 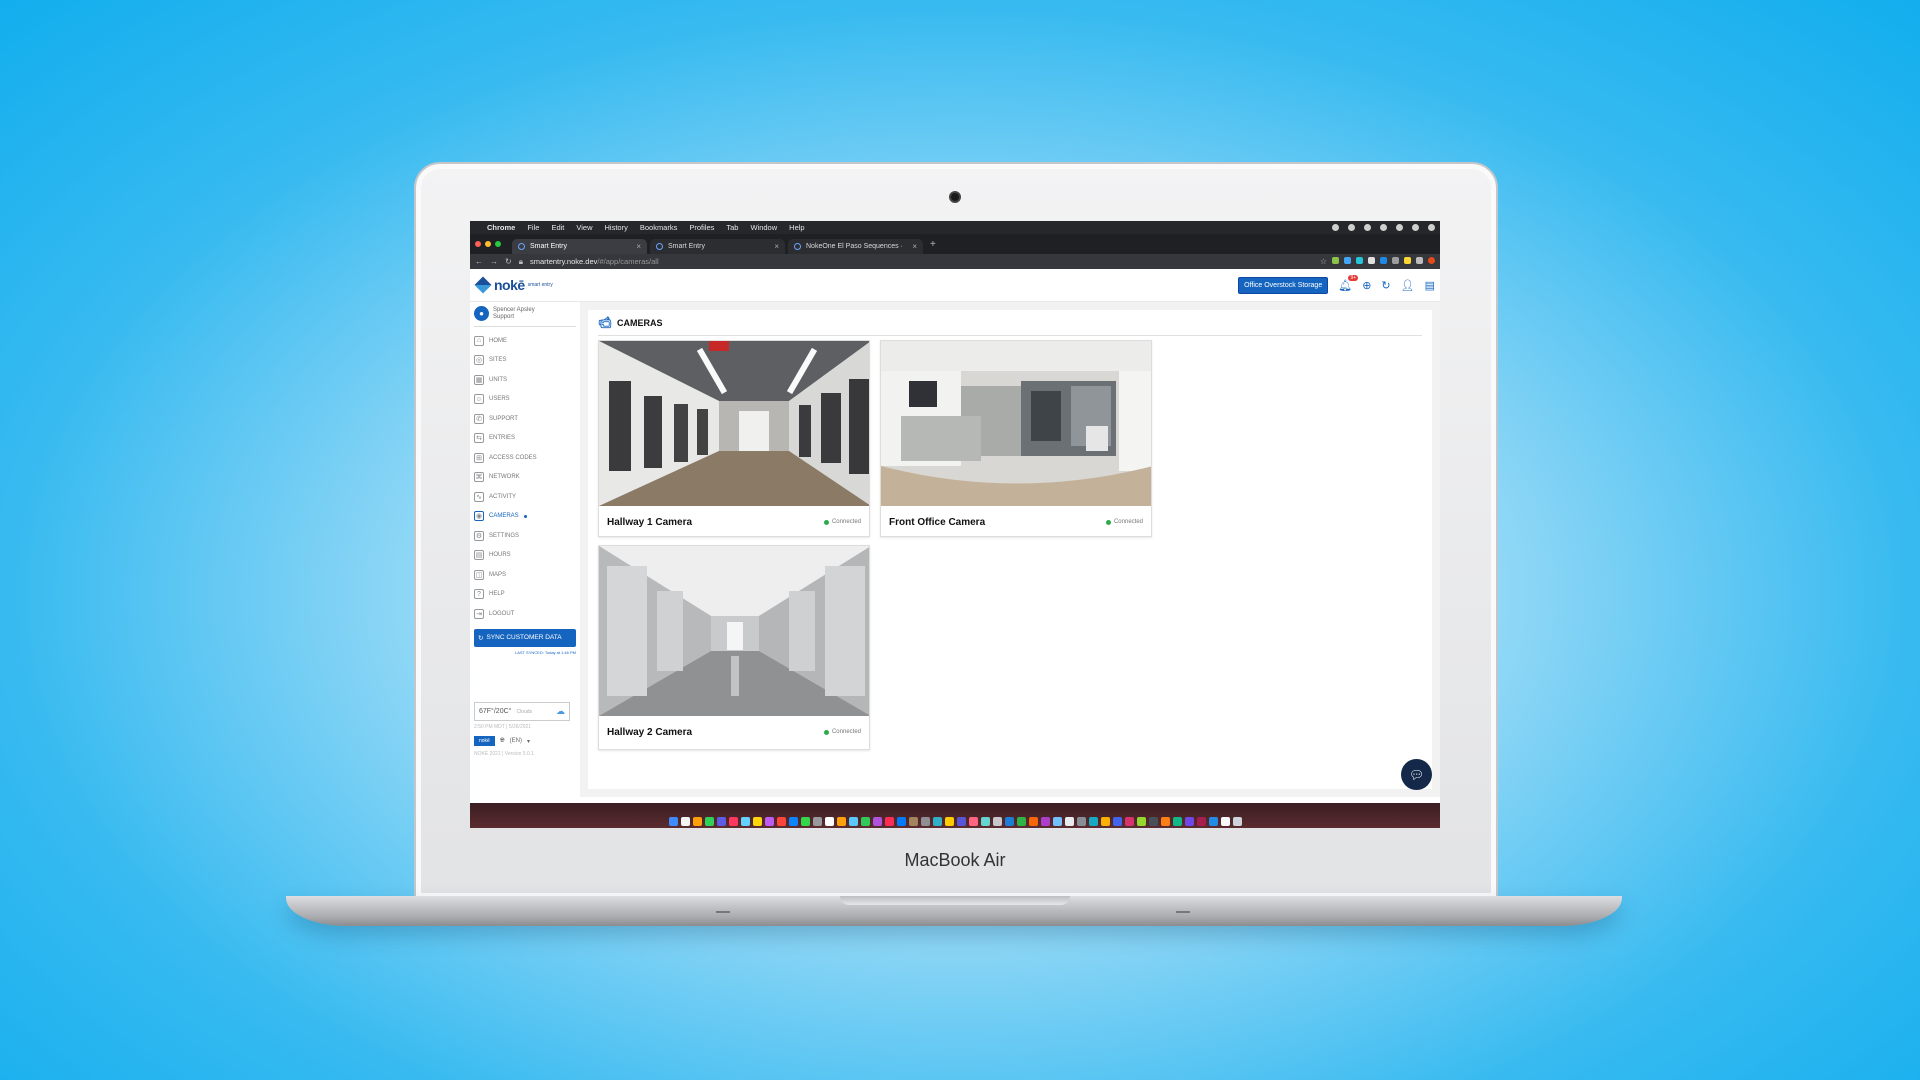 I want to click on camera-card: Hallway 1 Camera Connected, so click(x=734, y=438).